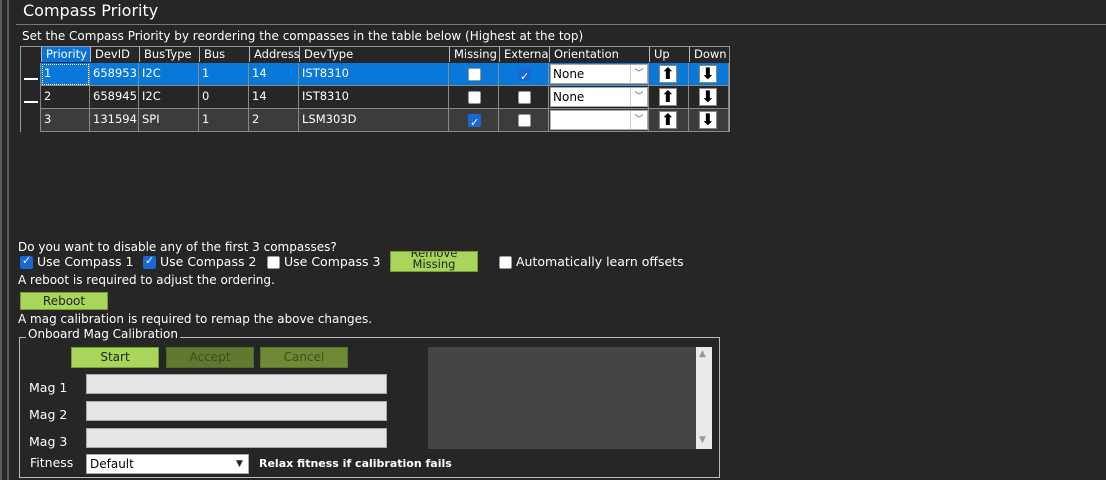 This screenshot has height=480, width=1106. What do you see at coordinates (236, 411) in the screenshot?
I see `mag2-progress-bar` at bounding box center [236, 411].